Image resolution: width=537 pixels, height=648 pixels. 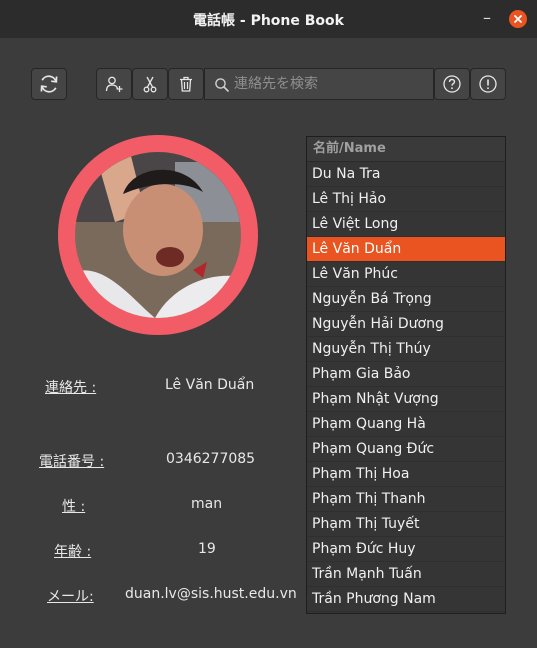 I want to click on list-item: Du Na Tra, so click(x=406, y=174).